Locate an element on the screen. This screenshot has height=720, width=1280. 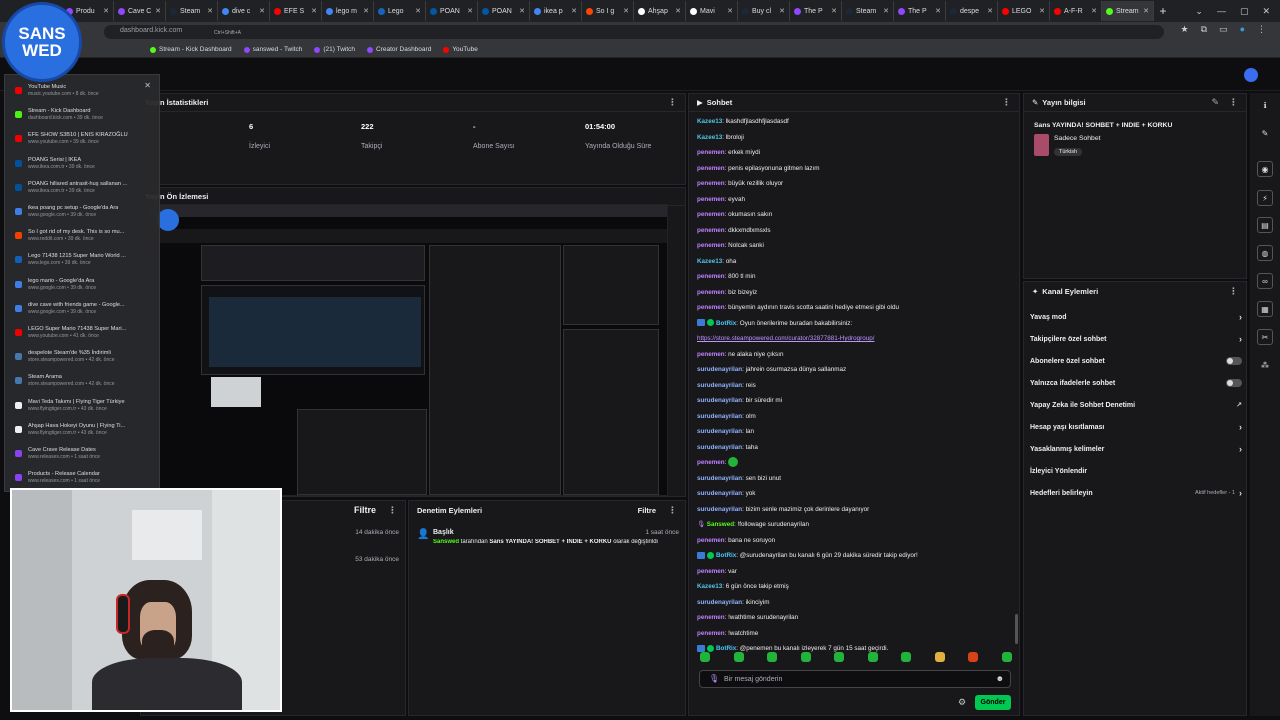
chat-message: Kazee13: lbroloji is located at coordinates (856, 138).